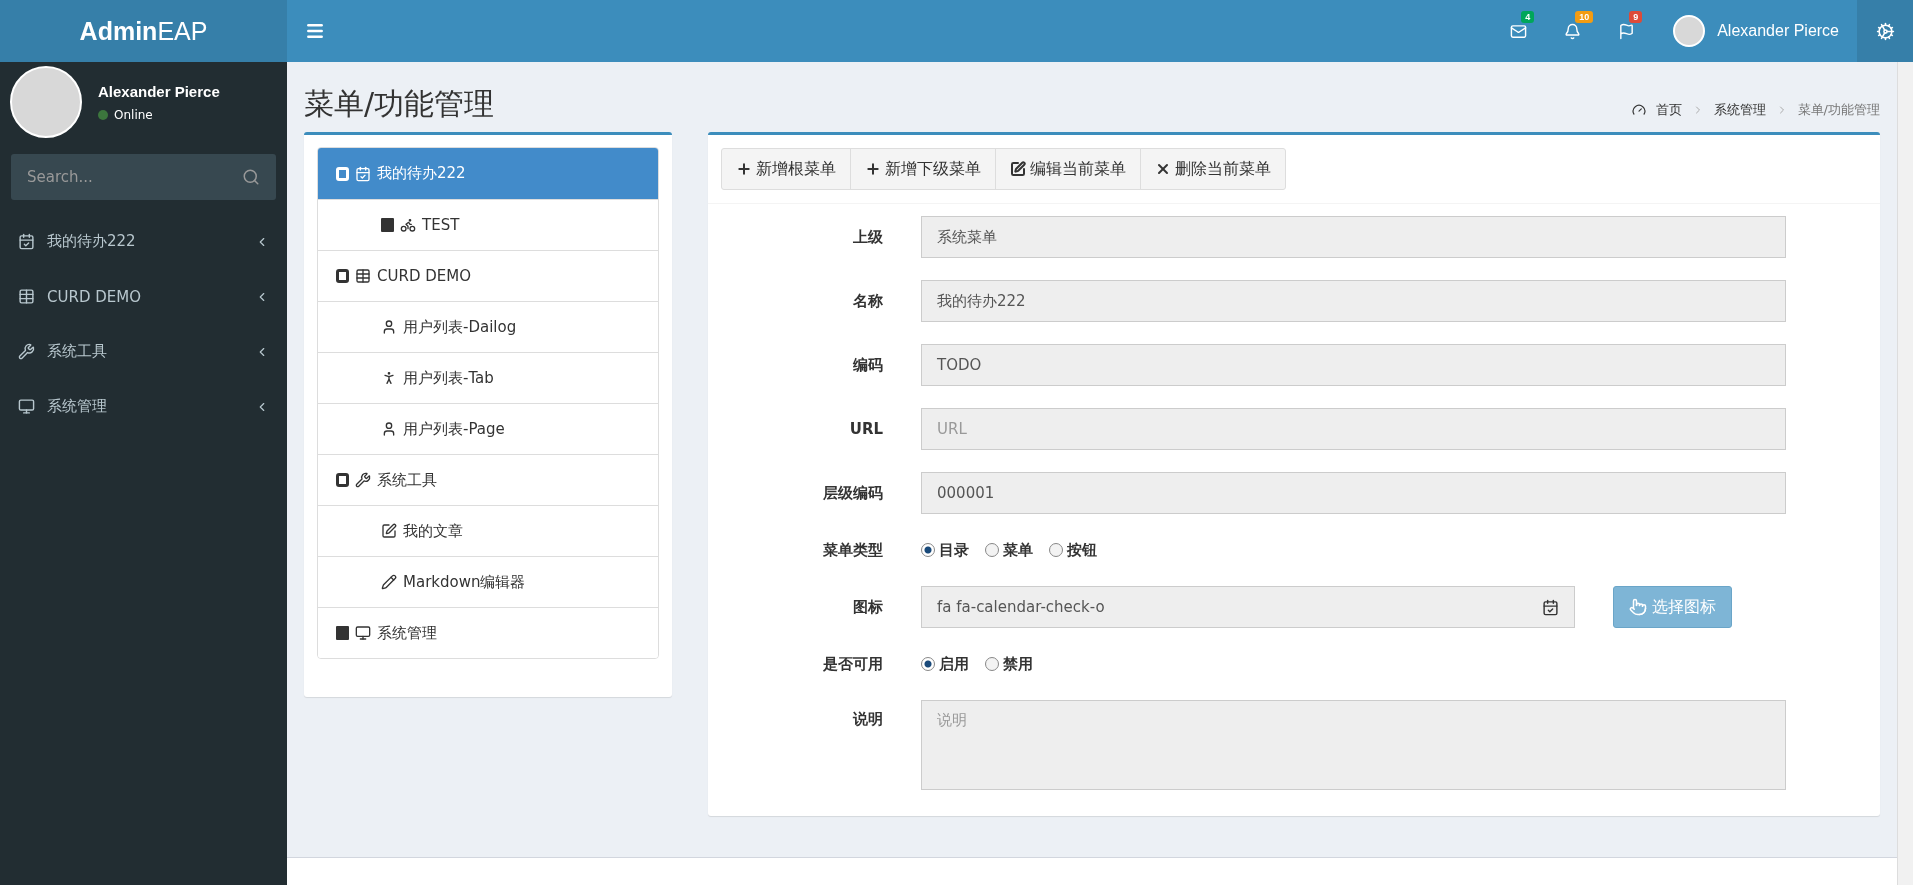  Describe the element at coordinates (1885, 31) in the screenshot. I see `settings-icon` at that location.